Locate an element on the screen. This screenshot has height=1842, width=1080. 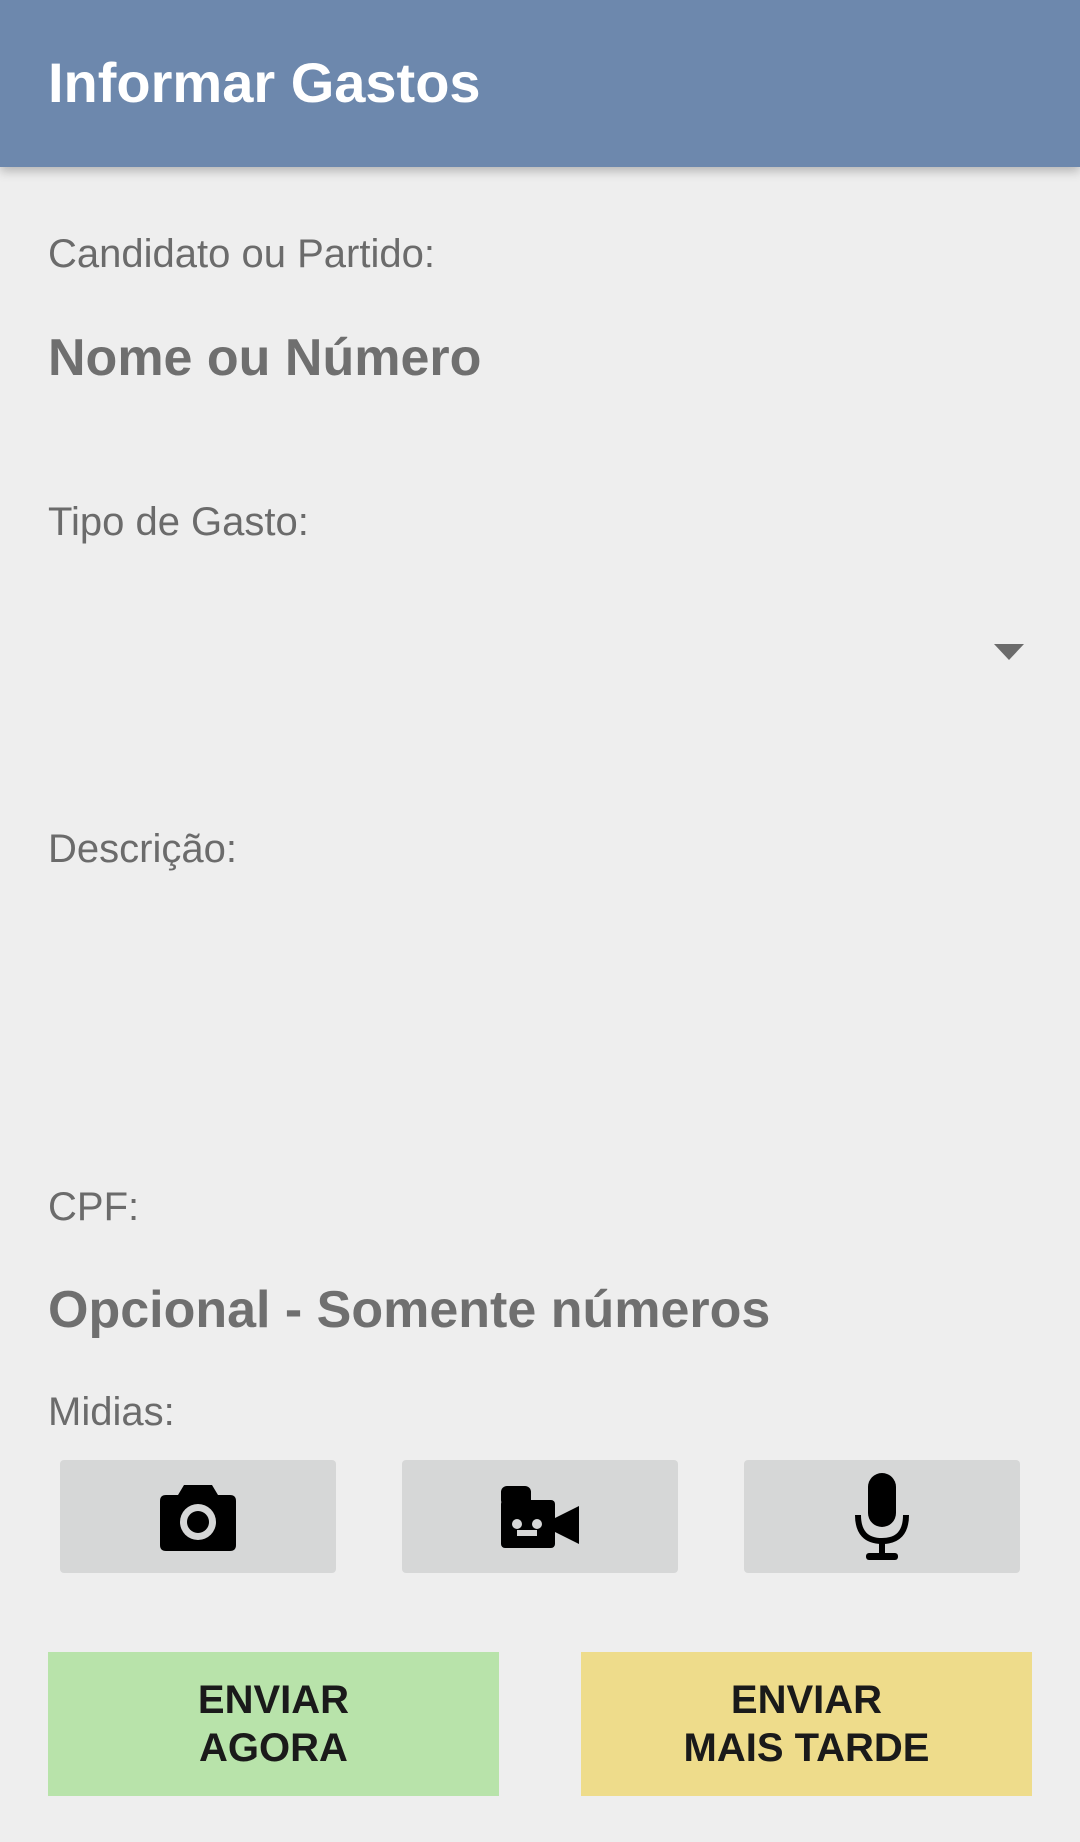
camera-button is located at coordinates (198, 1516).